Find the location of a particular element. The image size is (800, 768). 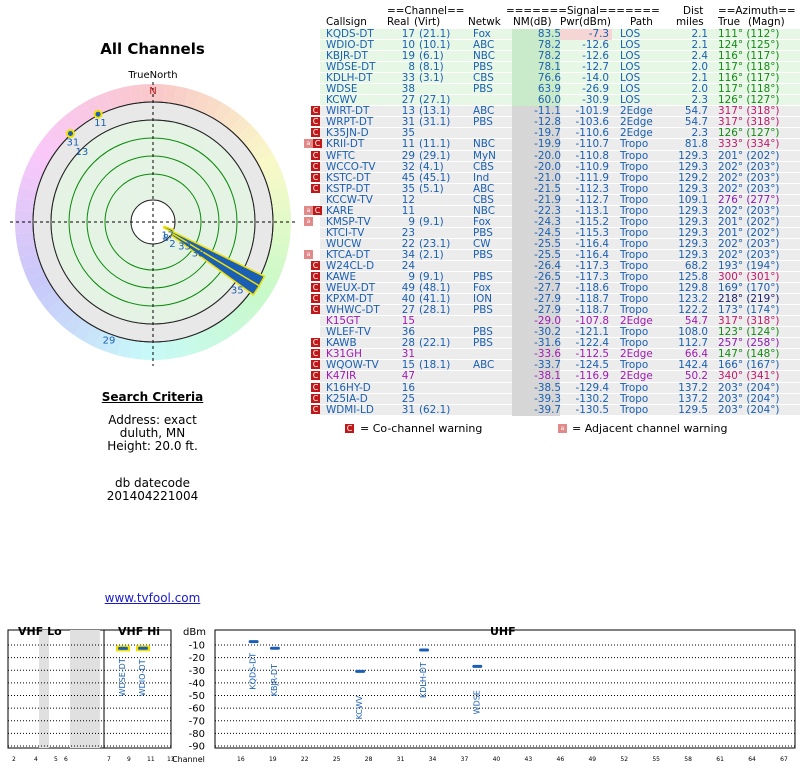

cell-call: K25IA-D is located at coordinates (347, 399).